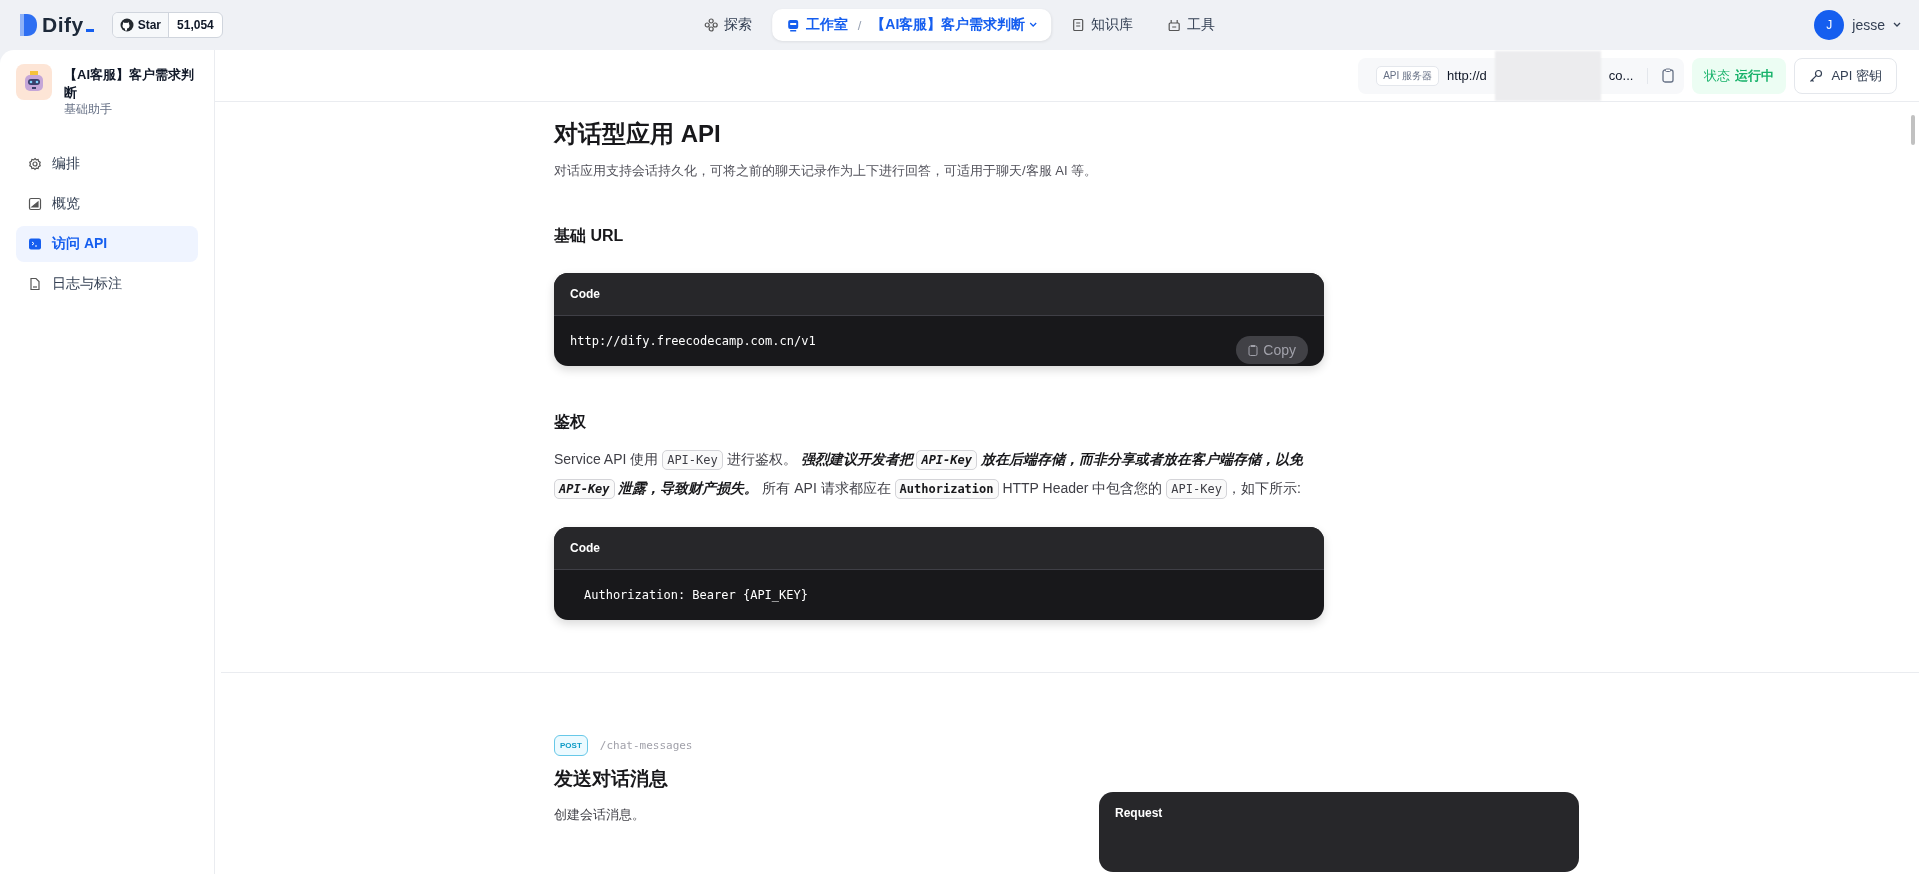 This screenshot has width=1919, height=874. What do you see at coordinates (28, 25) in the screenshot?
I see `logo-icon` at bounding box center [28, 25].